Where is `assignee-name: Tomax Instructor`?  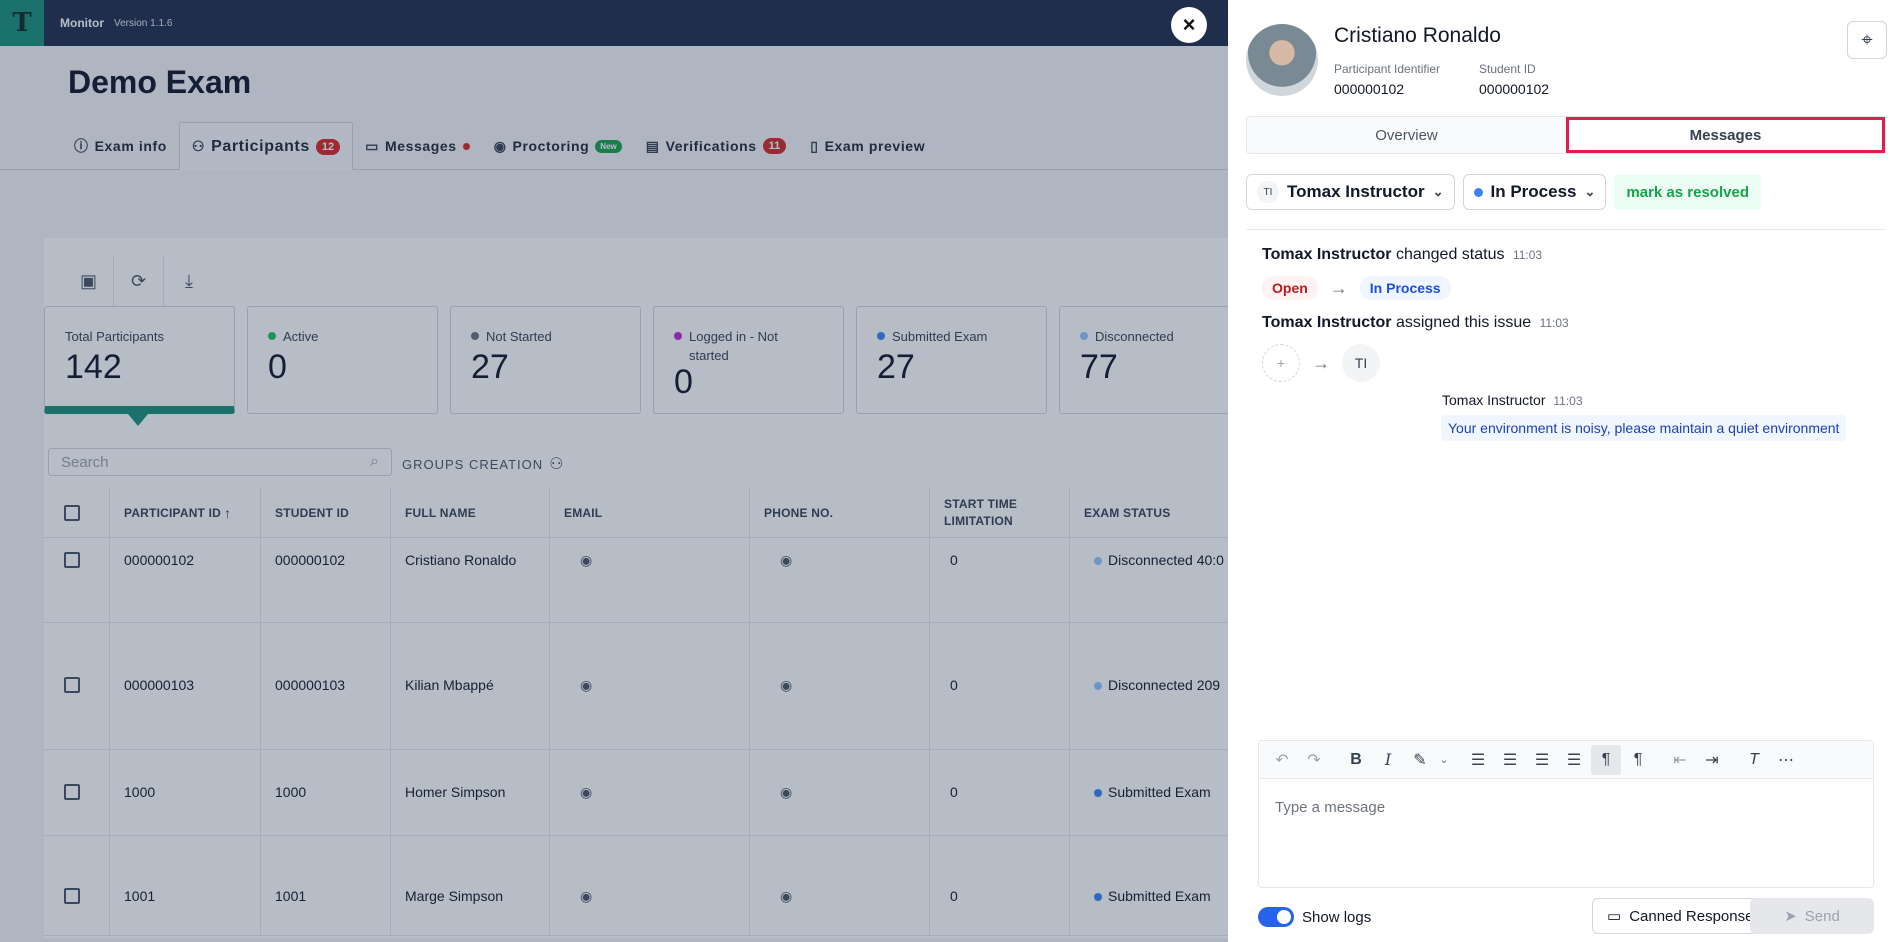 assignee-name: Tomax Instructor is located at coordinates (1356, 191).